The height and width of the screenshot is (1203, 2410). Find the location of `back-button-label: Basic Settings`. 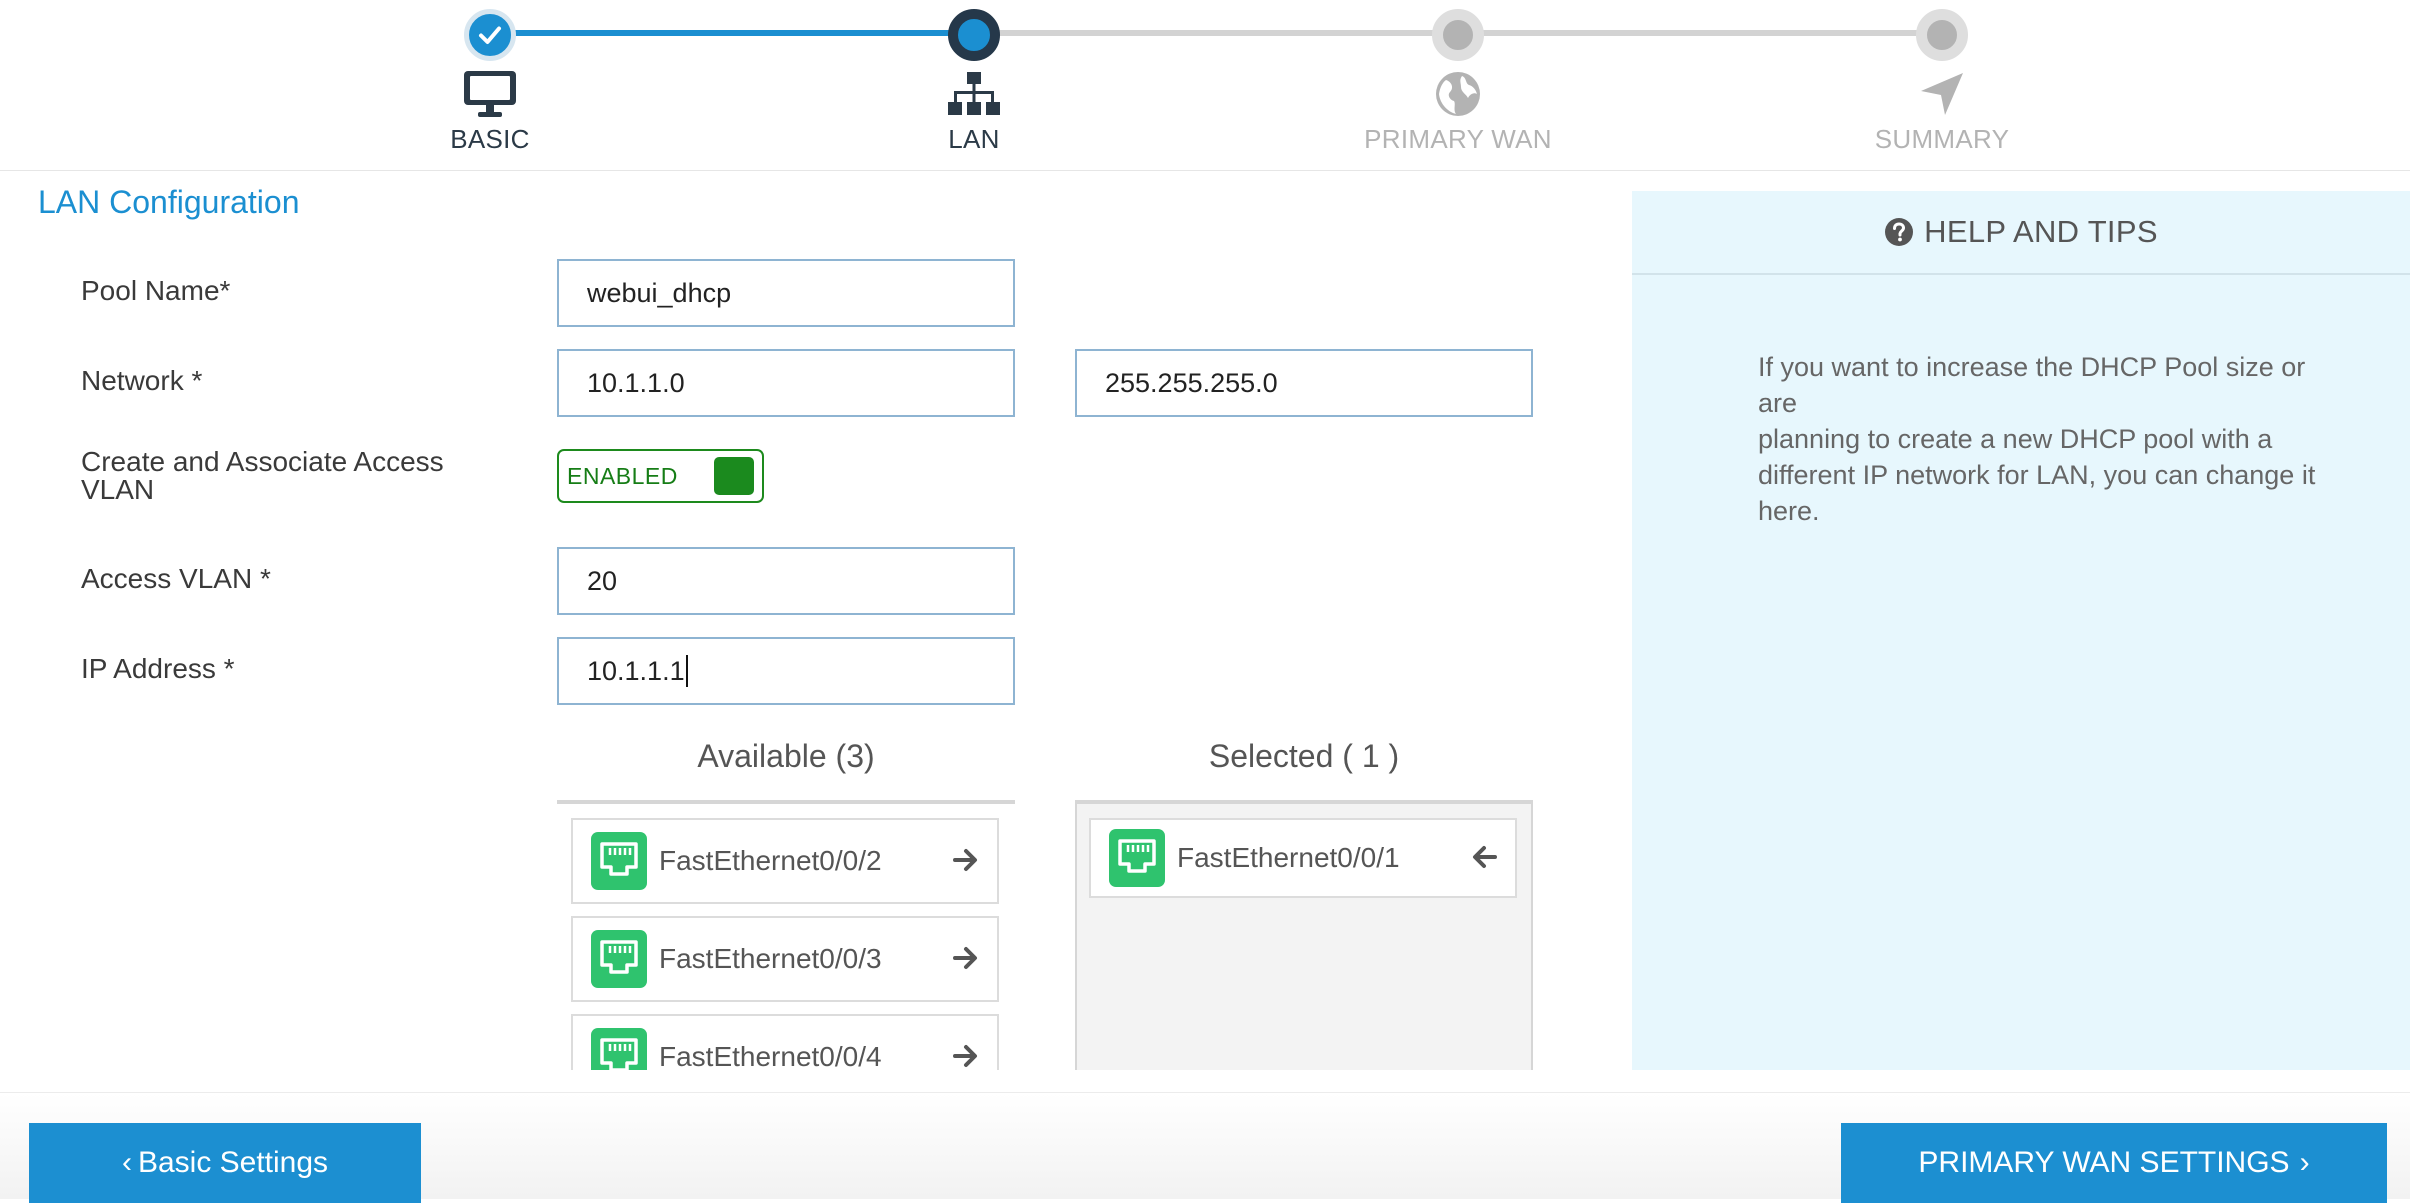

back-button-label: Basic Settings is located at coordinates (233, 1162).